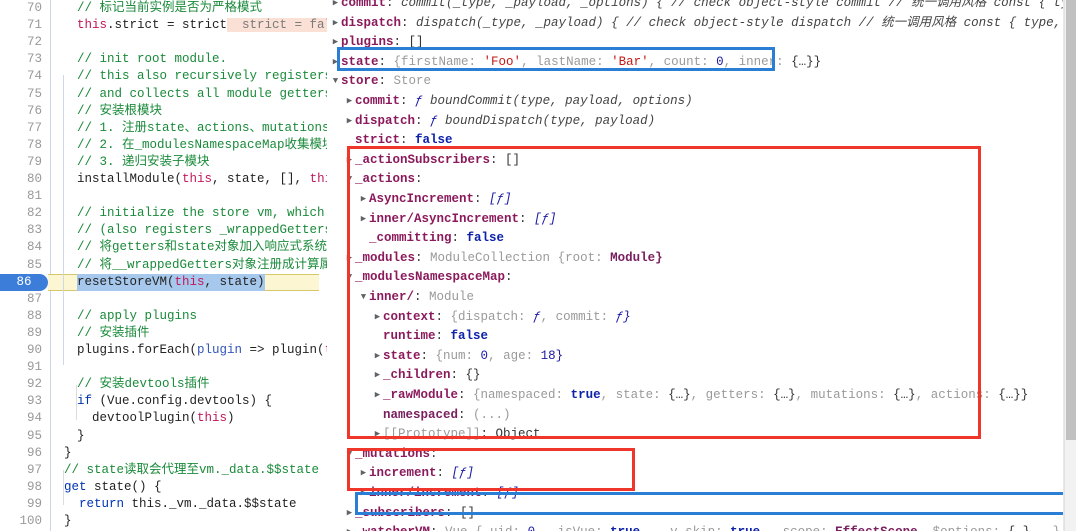 Image resolution: width=1087 pixels, height=531 pixels. What do you see at coordinates (426, 376) in the screenshot?
I see `object-tree-row: ▶ _children: {}` at bounding box center [426, 376].